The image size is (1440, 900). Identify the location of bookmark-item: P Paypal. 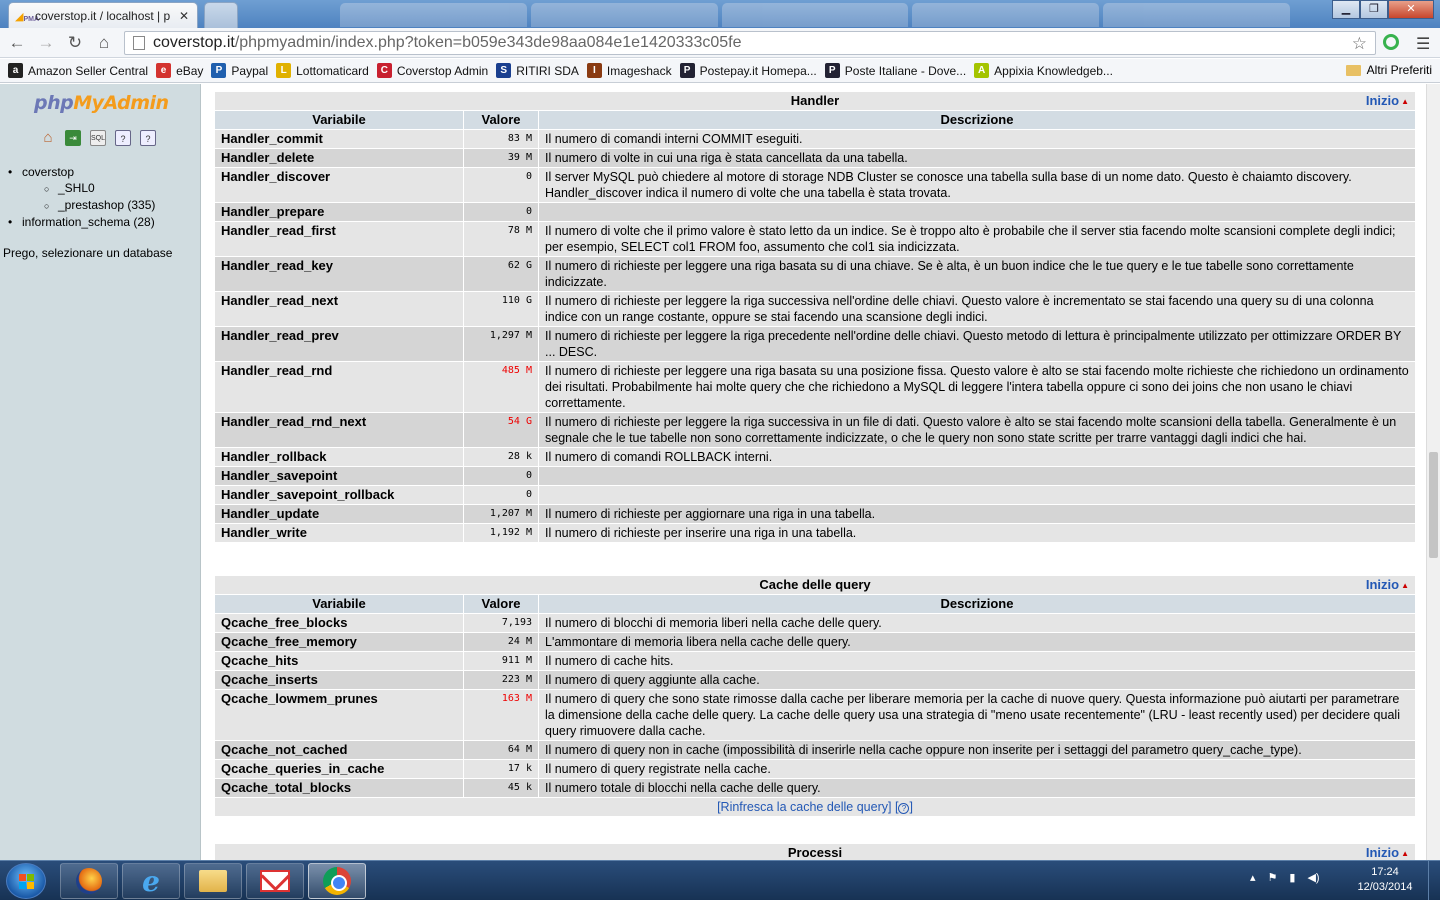
(239, 70).